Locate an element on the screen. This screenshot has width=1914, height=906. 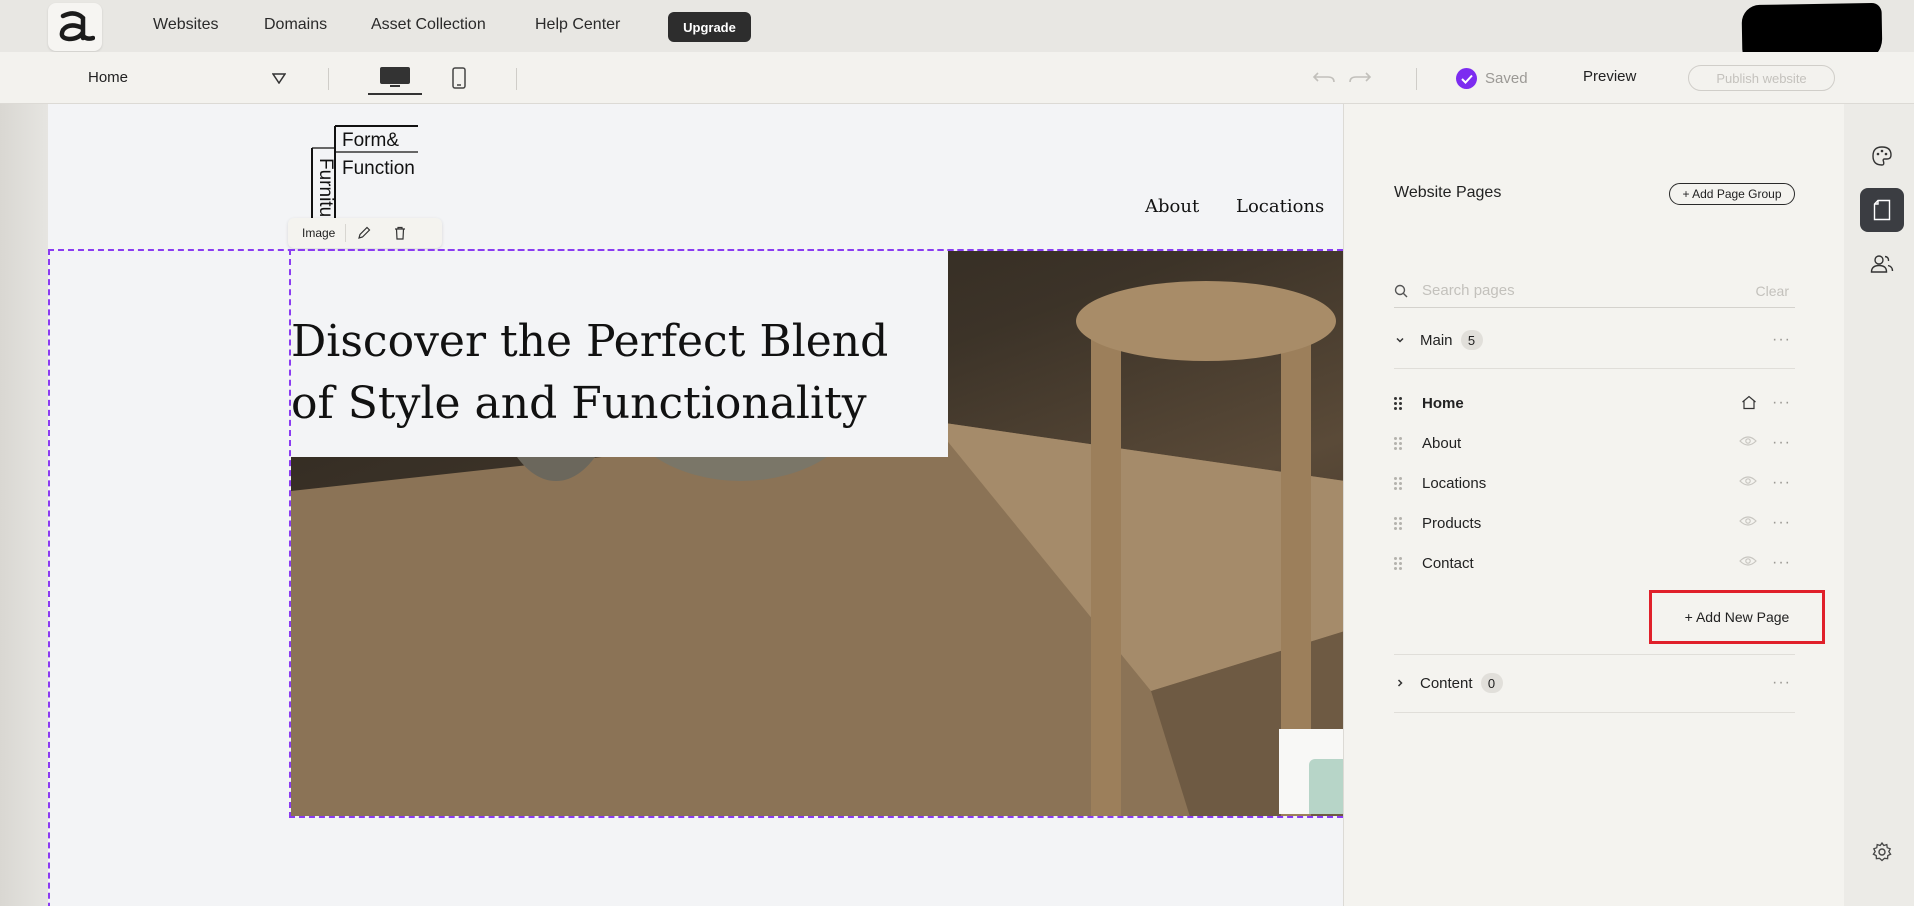
preview-button: Preview is located at coordinates (1609, 76).